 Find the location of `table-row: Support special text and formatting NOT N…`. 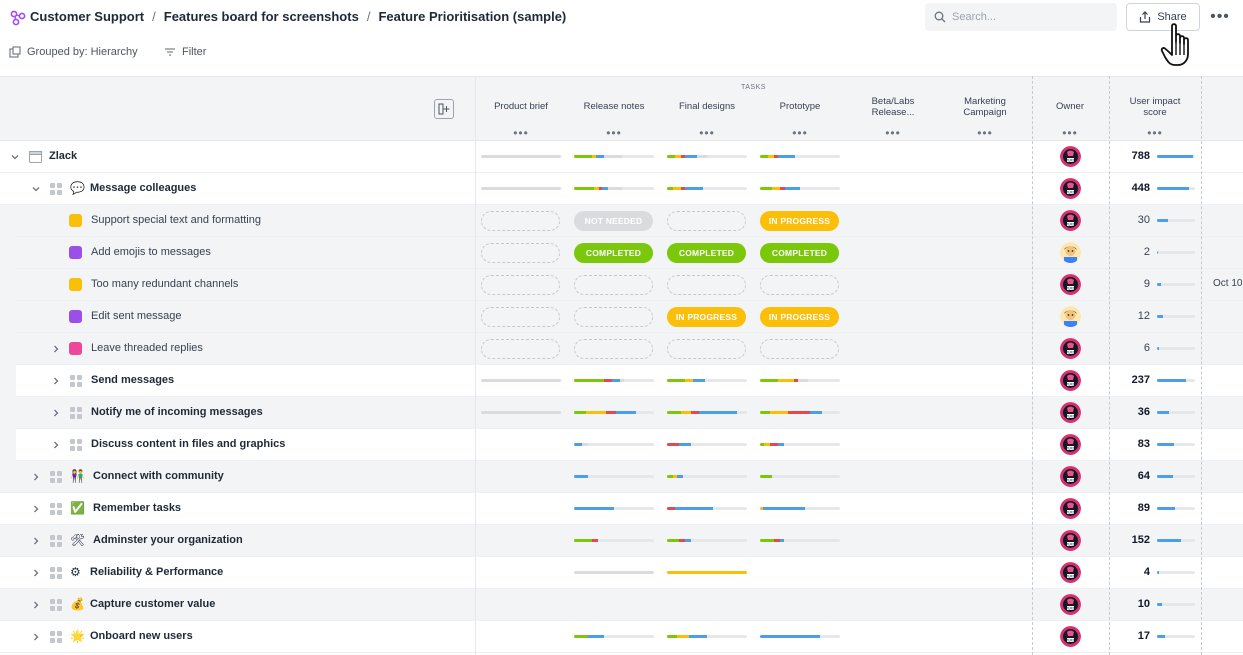

table-row: Support special text and formatting NOT N… is located at coordinates (621, 221).